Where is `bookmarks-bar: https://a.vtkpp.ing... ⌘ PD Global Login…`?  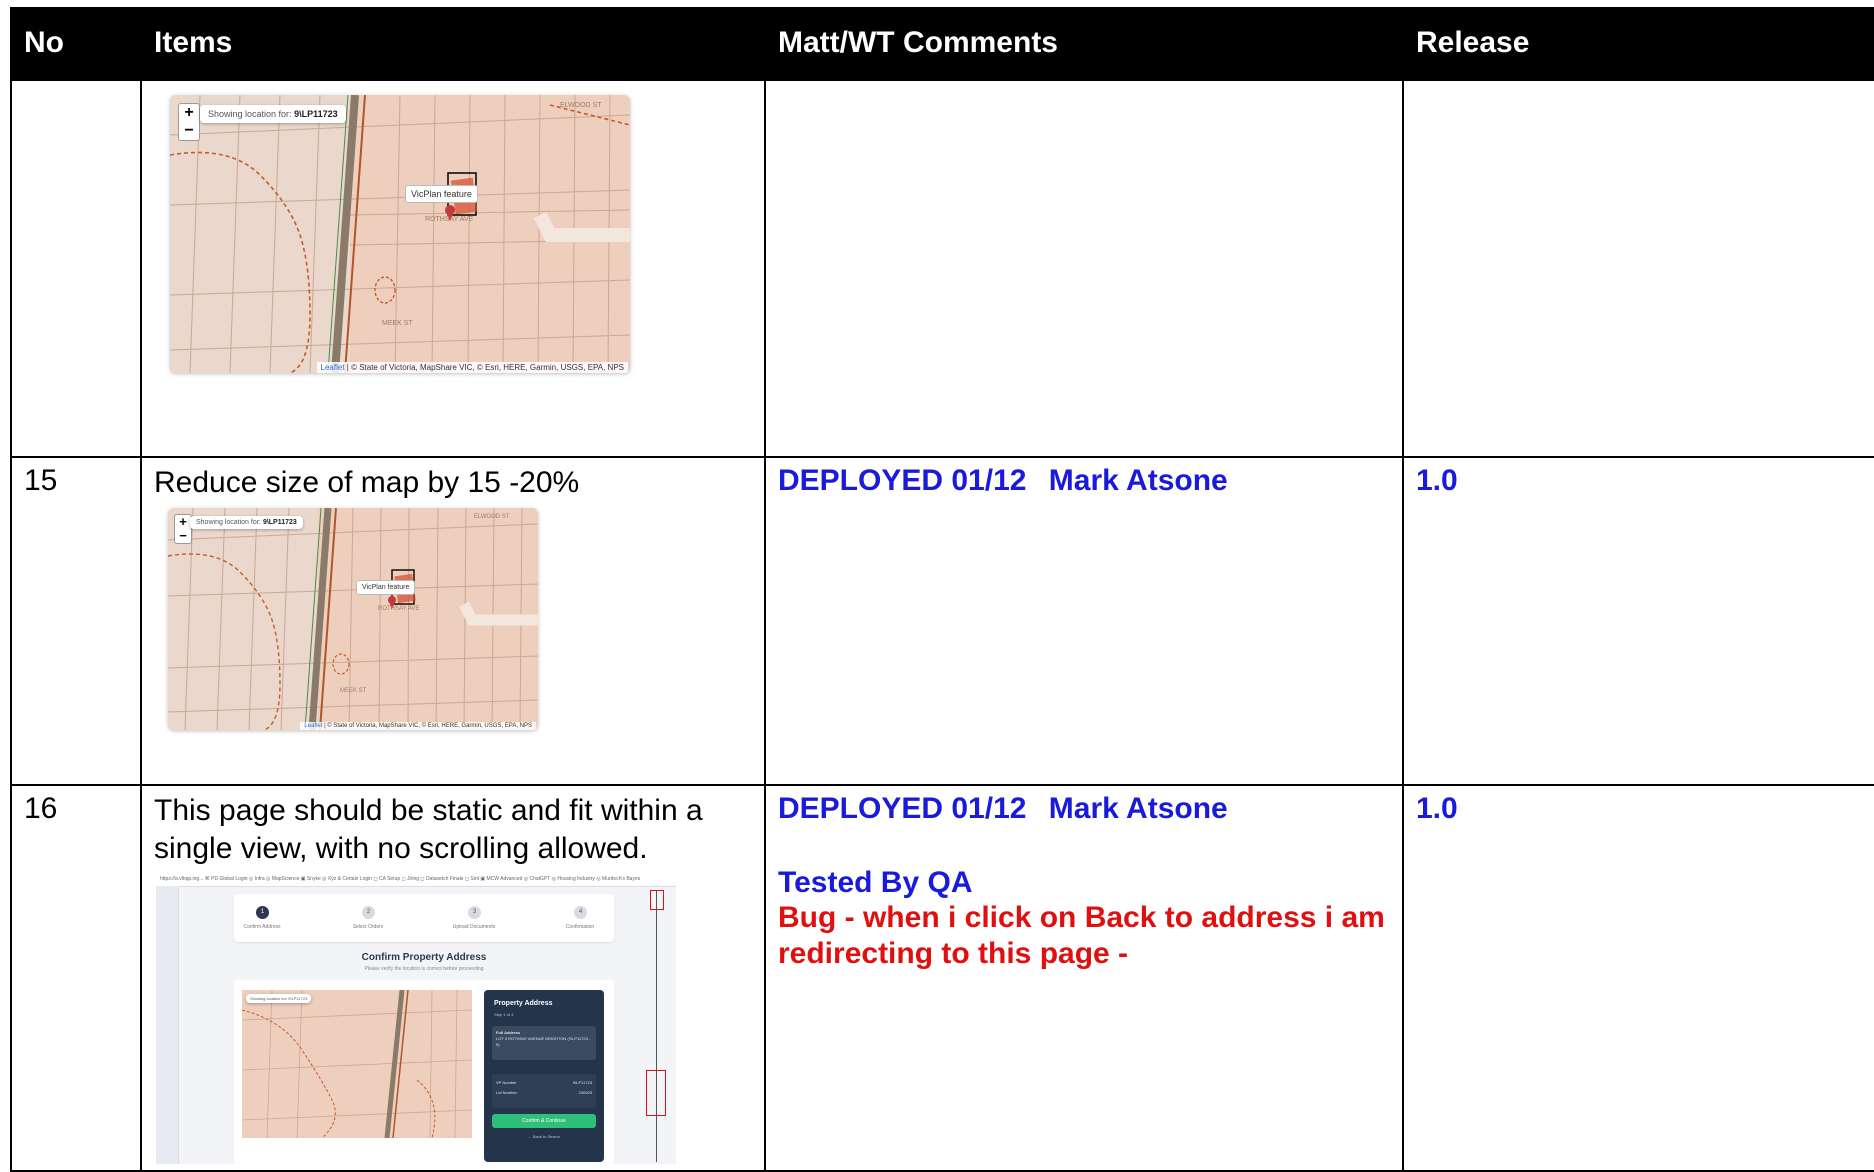 bookmarks-bar: https://a.vtkpp.ing... ⌘ PD Global Login… is located at coordinates (416, 879).